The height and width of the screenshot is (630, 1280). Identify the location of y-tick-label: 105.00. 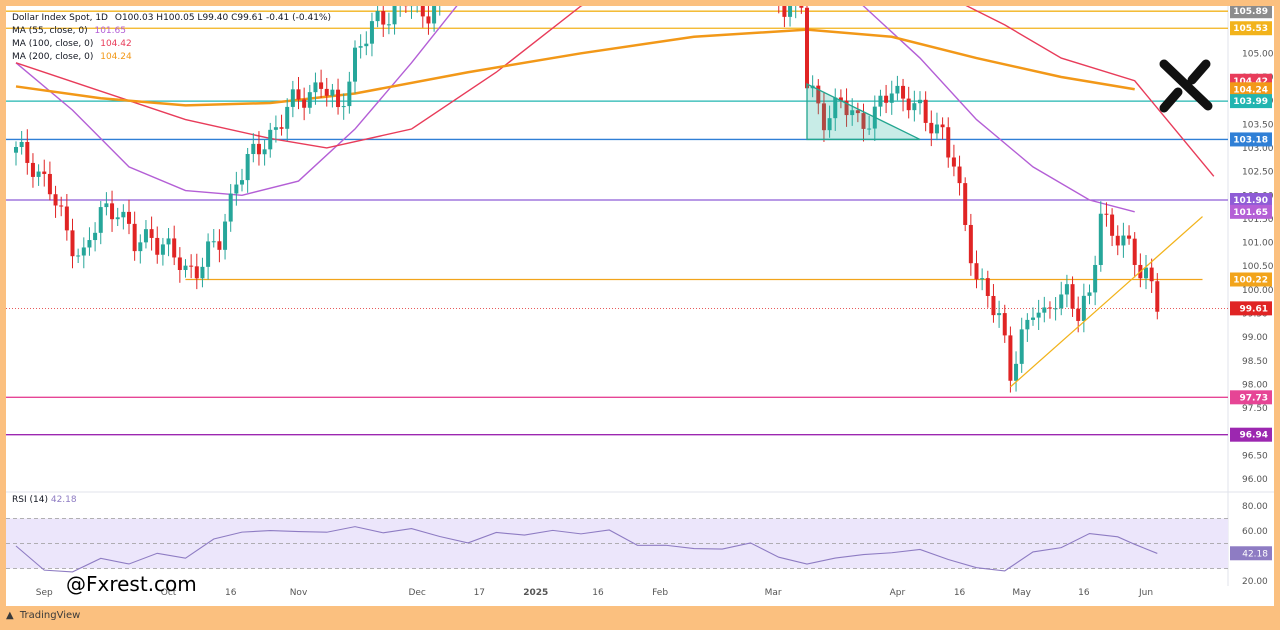
(1258, 54).